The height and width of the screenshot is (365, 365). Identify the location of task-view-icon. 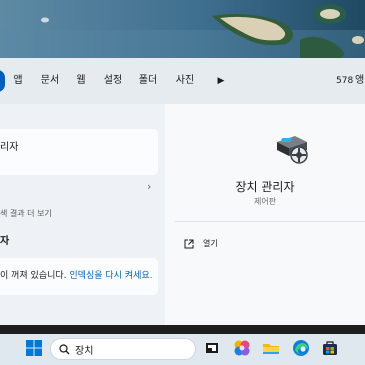
(212, 348).